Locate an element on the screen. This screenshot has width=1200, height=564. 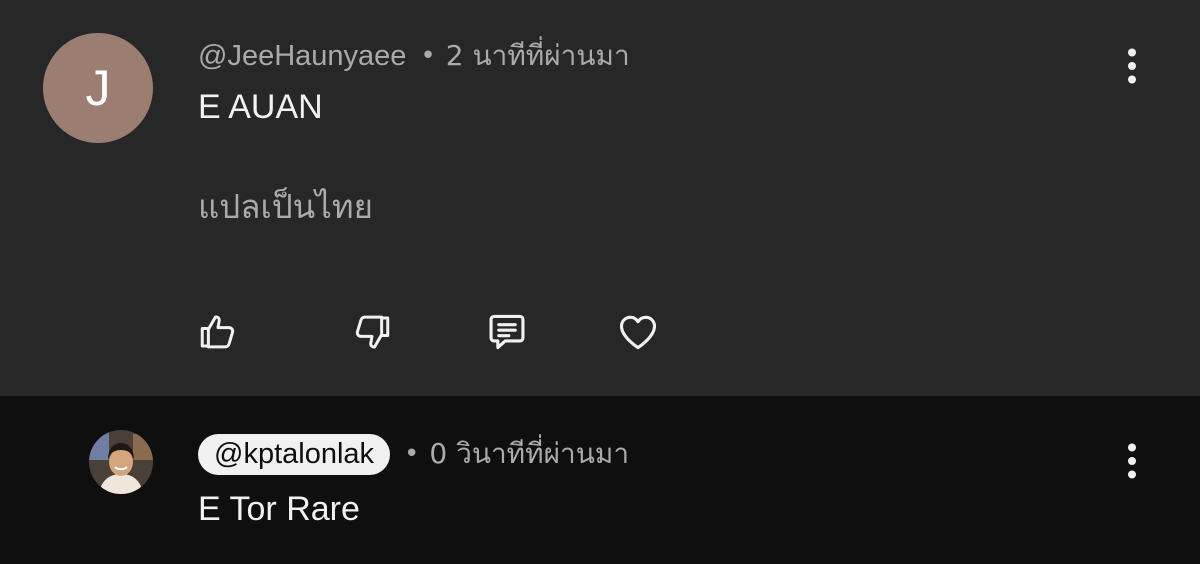
dislike-button is located at coordinates (372, 332).